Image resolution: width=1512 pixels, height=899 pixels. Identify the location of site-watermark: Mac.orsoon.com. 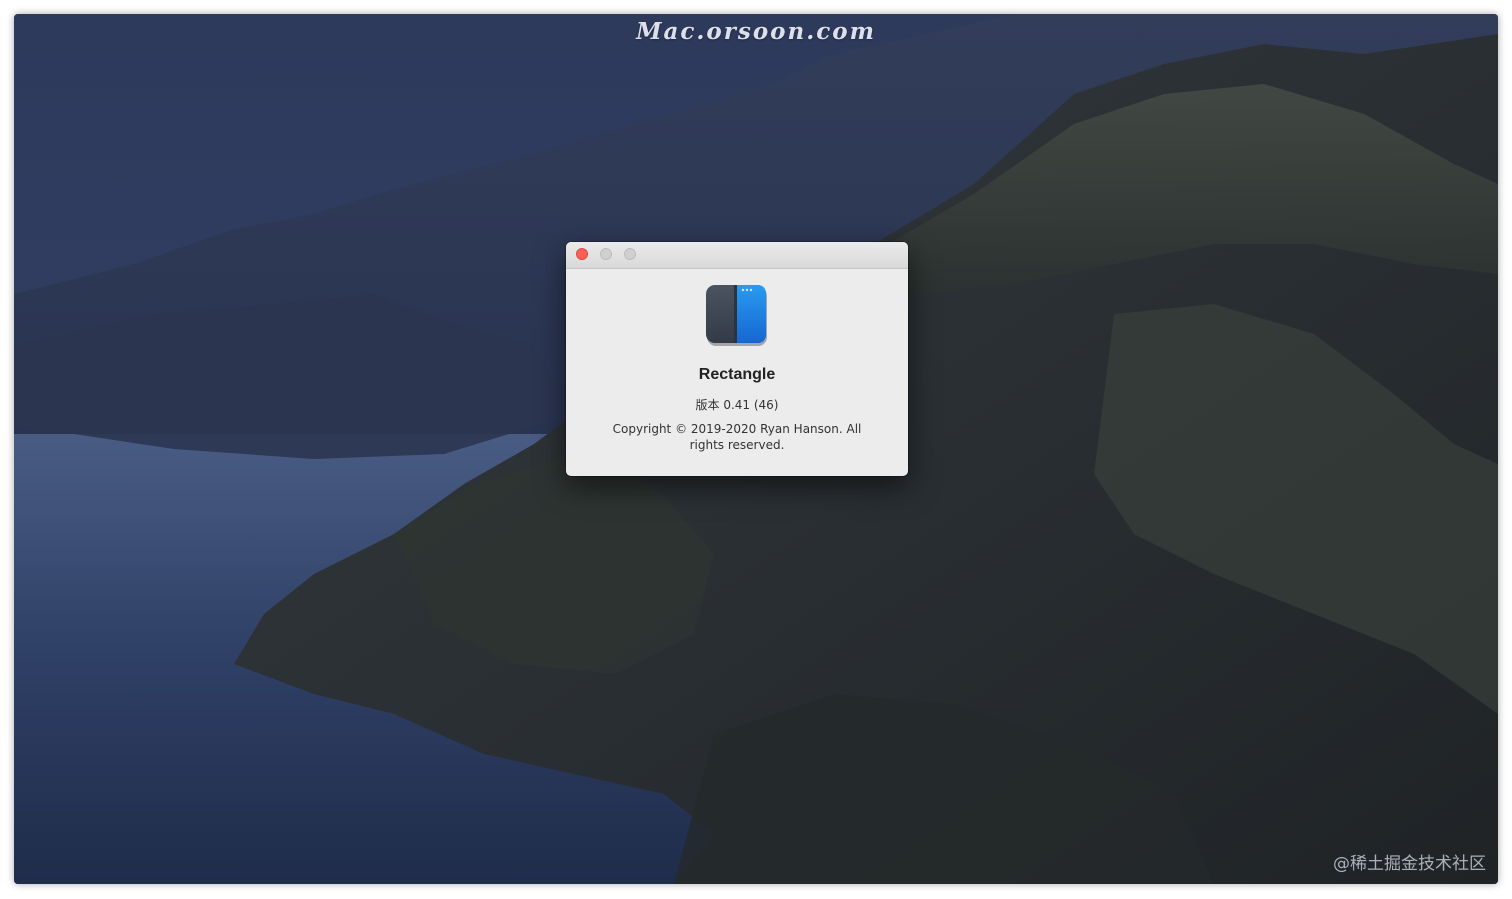
(756, 31).